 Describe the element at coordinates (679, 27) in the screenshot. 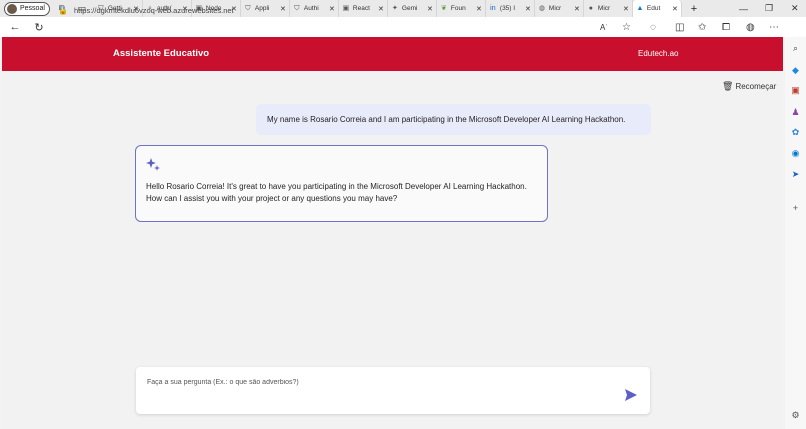

I see `split-screen-icon: ◫` at that location.